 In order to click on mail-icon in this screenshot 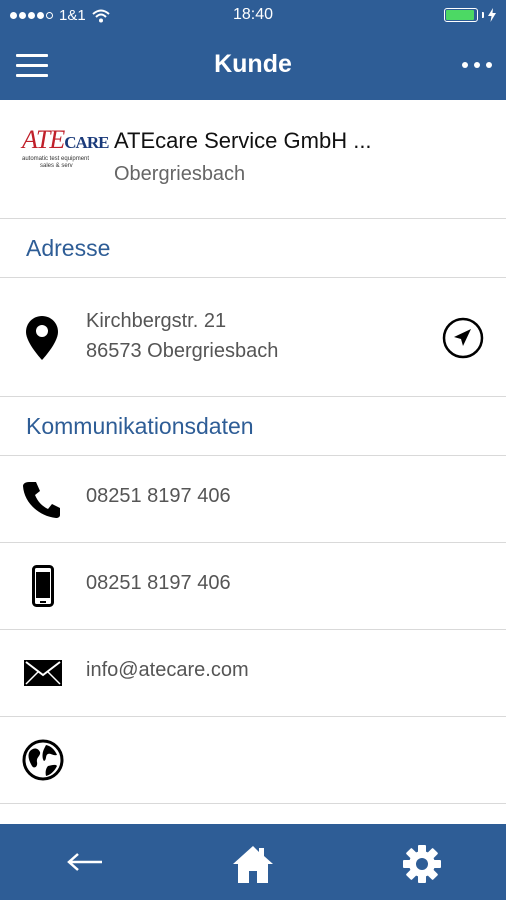, I will do `click(43, 673)`.